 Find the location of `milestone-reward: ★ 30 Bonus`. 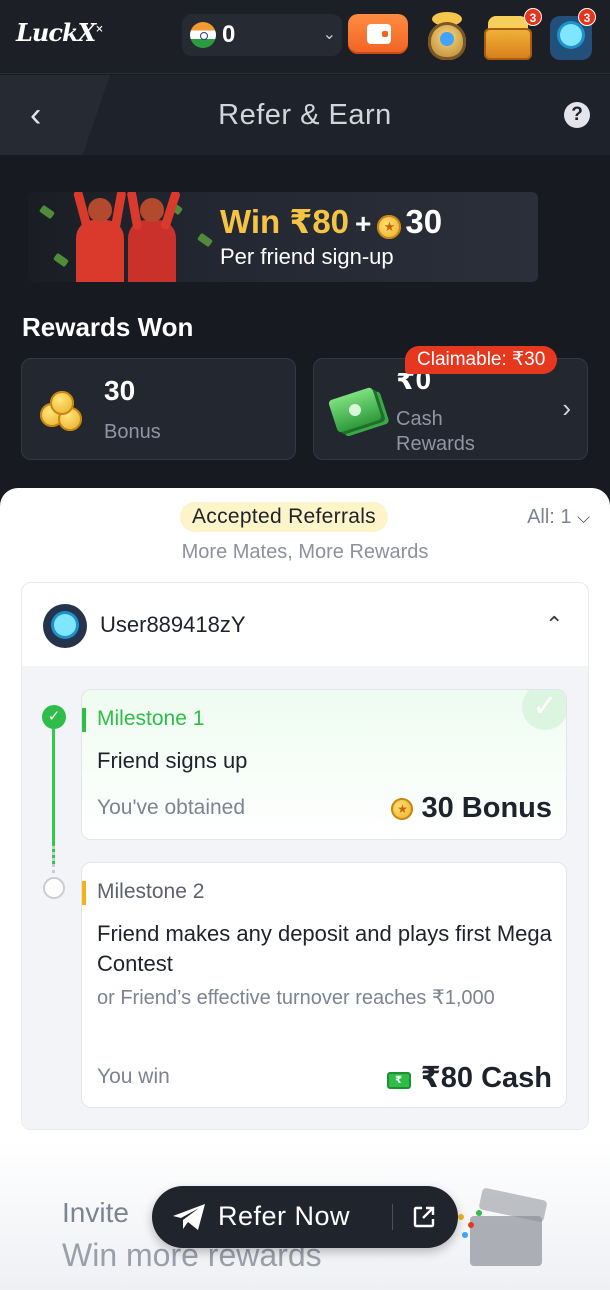

milestone-reward: ★ 30 Bonus is located at coordinates (471, 808).